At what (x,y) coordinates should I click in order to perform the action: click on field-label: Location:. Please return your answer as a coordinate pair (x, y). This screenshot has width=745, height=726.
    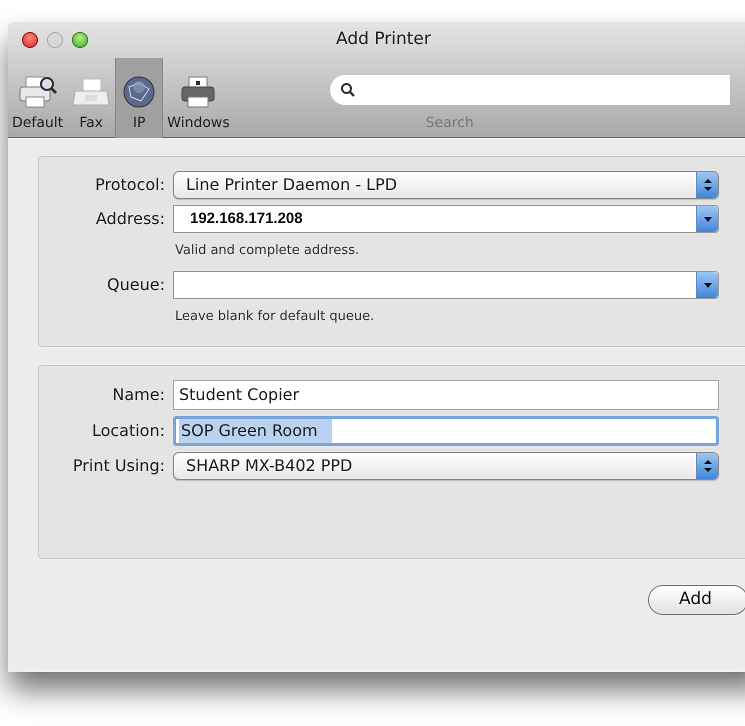
    Looking at the image, I should click on (127, 431).